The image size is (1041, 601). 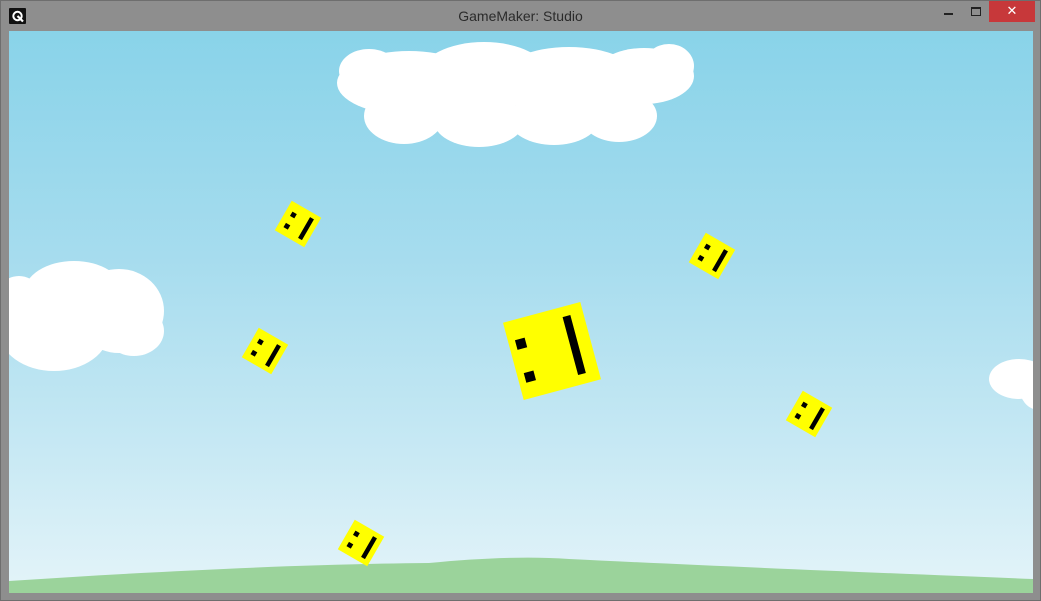 I want to click on cloud-left, so click(x=86, y=316).